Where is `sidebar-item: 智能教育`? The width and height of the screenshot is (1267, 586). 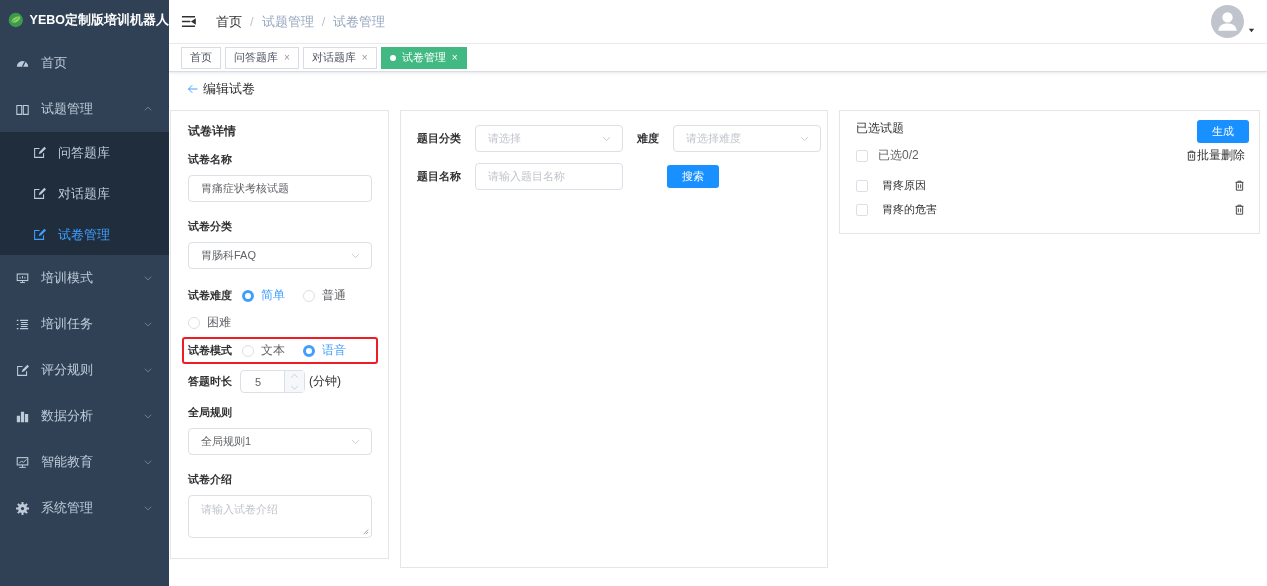 sidebar-item: 智能教育 is located at coordinates (84, 462).